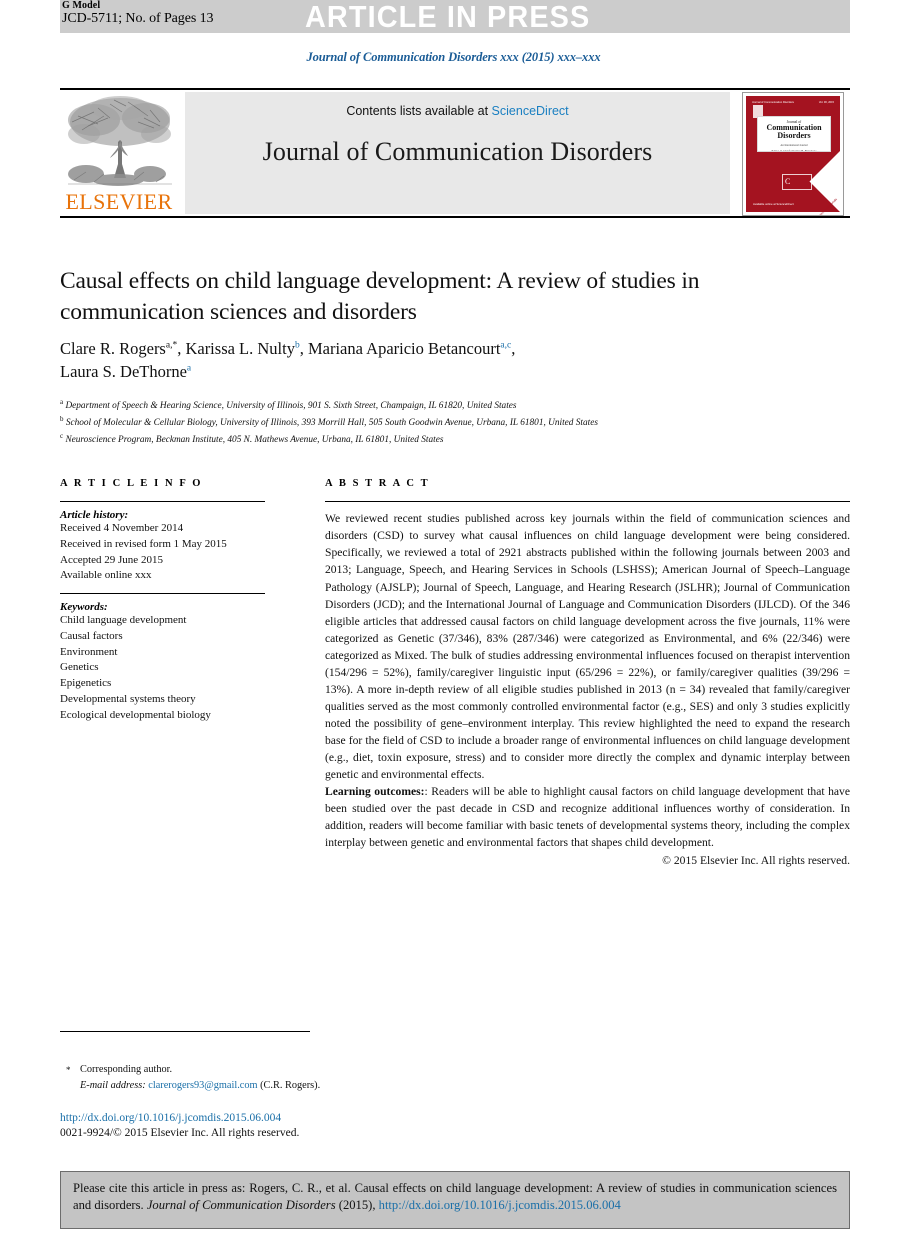 This screenshot has width=907, height=1238. What do you see at coordinates (119, 201) in the screenshot?
I see `elsevier-wordmark: ELSEVIER` at bounding box center [119, 201].